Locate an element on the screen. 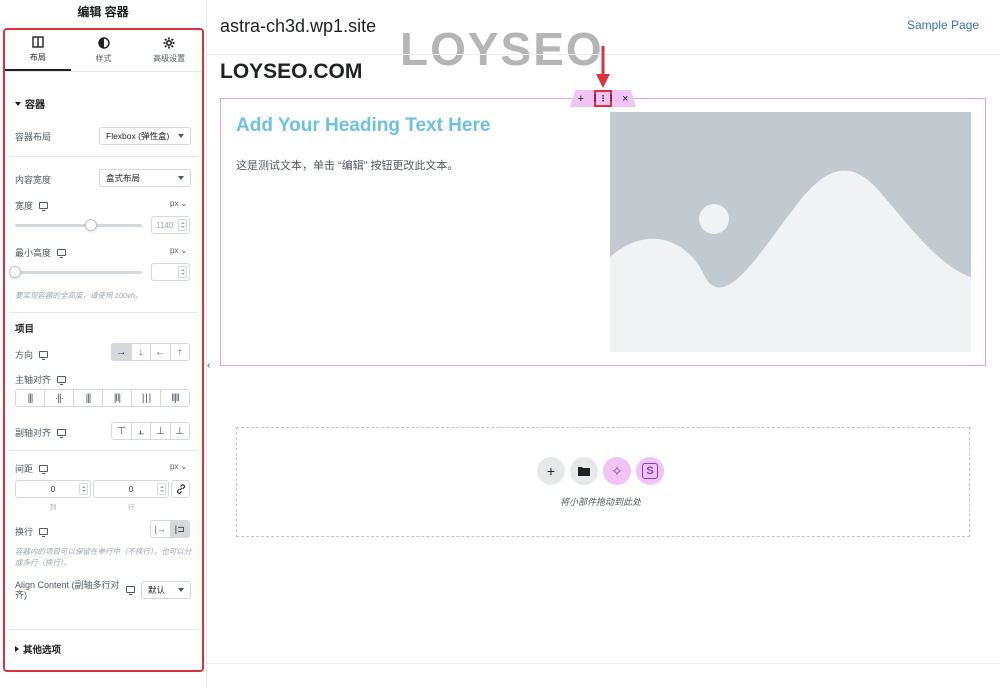 This screenshot has height=688, width=1000. sparkle-icon: ✧ is located at coordinates (617, 470).